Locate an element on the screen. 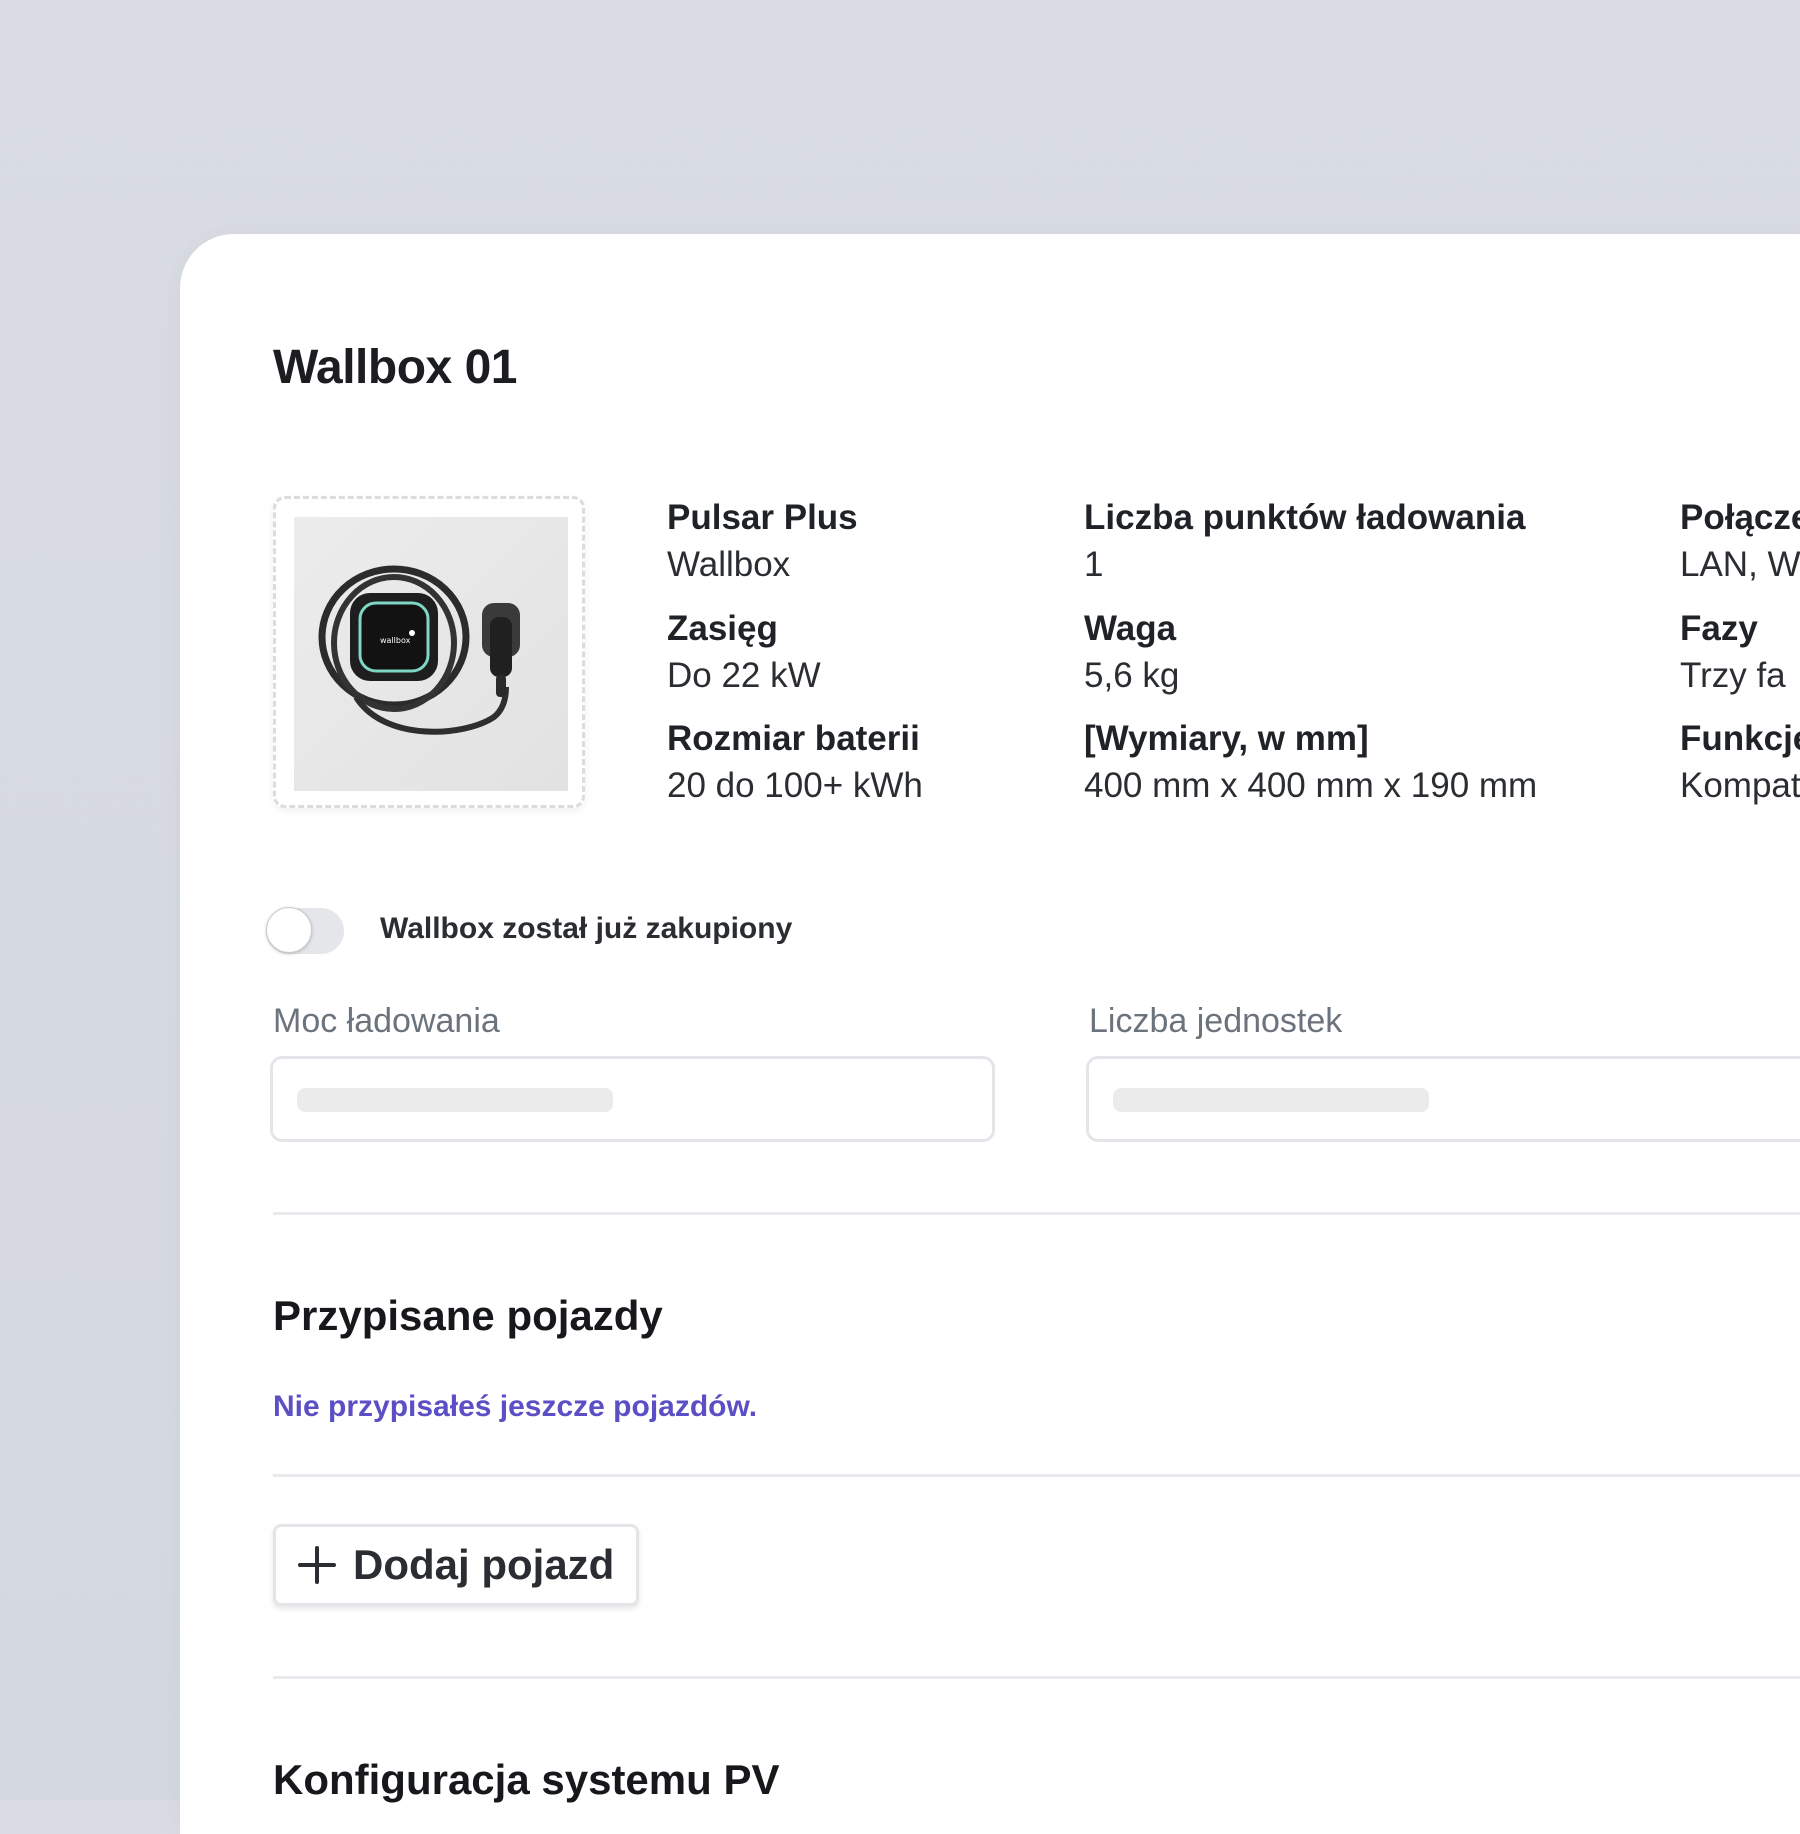  spec-value: Do 22 kW is located at coordinates (744, 675).